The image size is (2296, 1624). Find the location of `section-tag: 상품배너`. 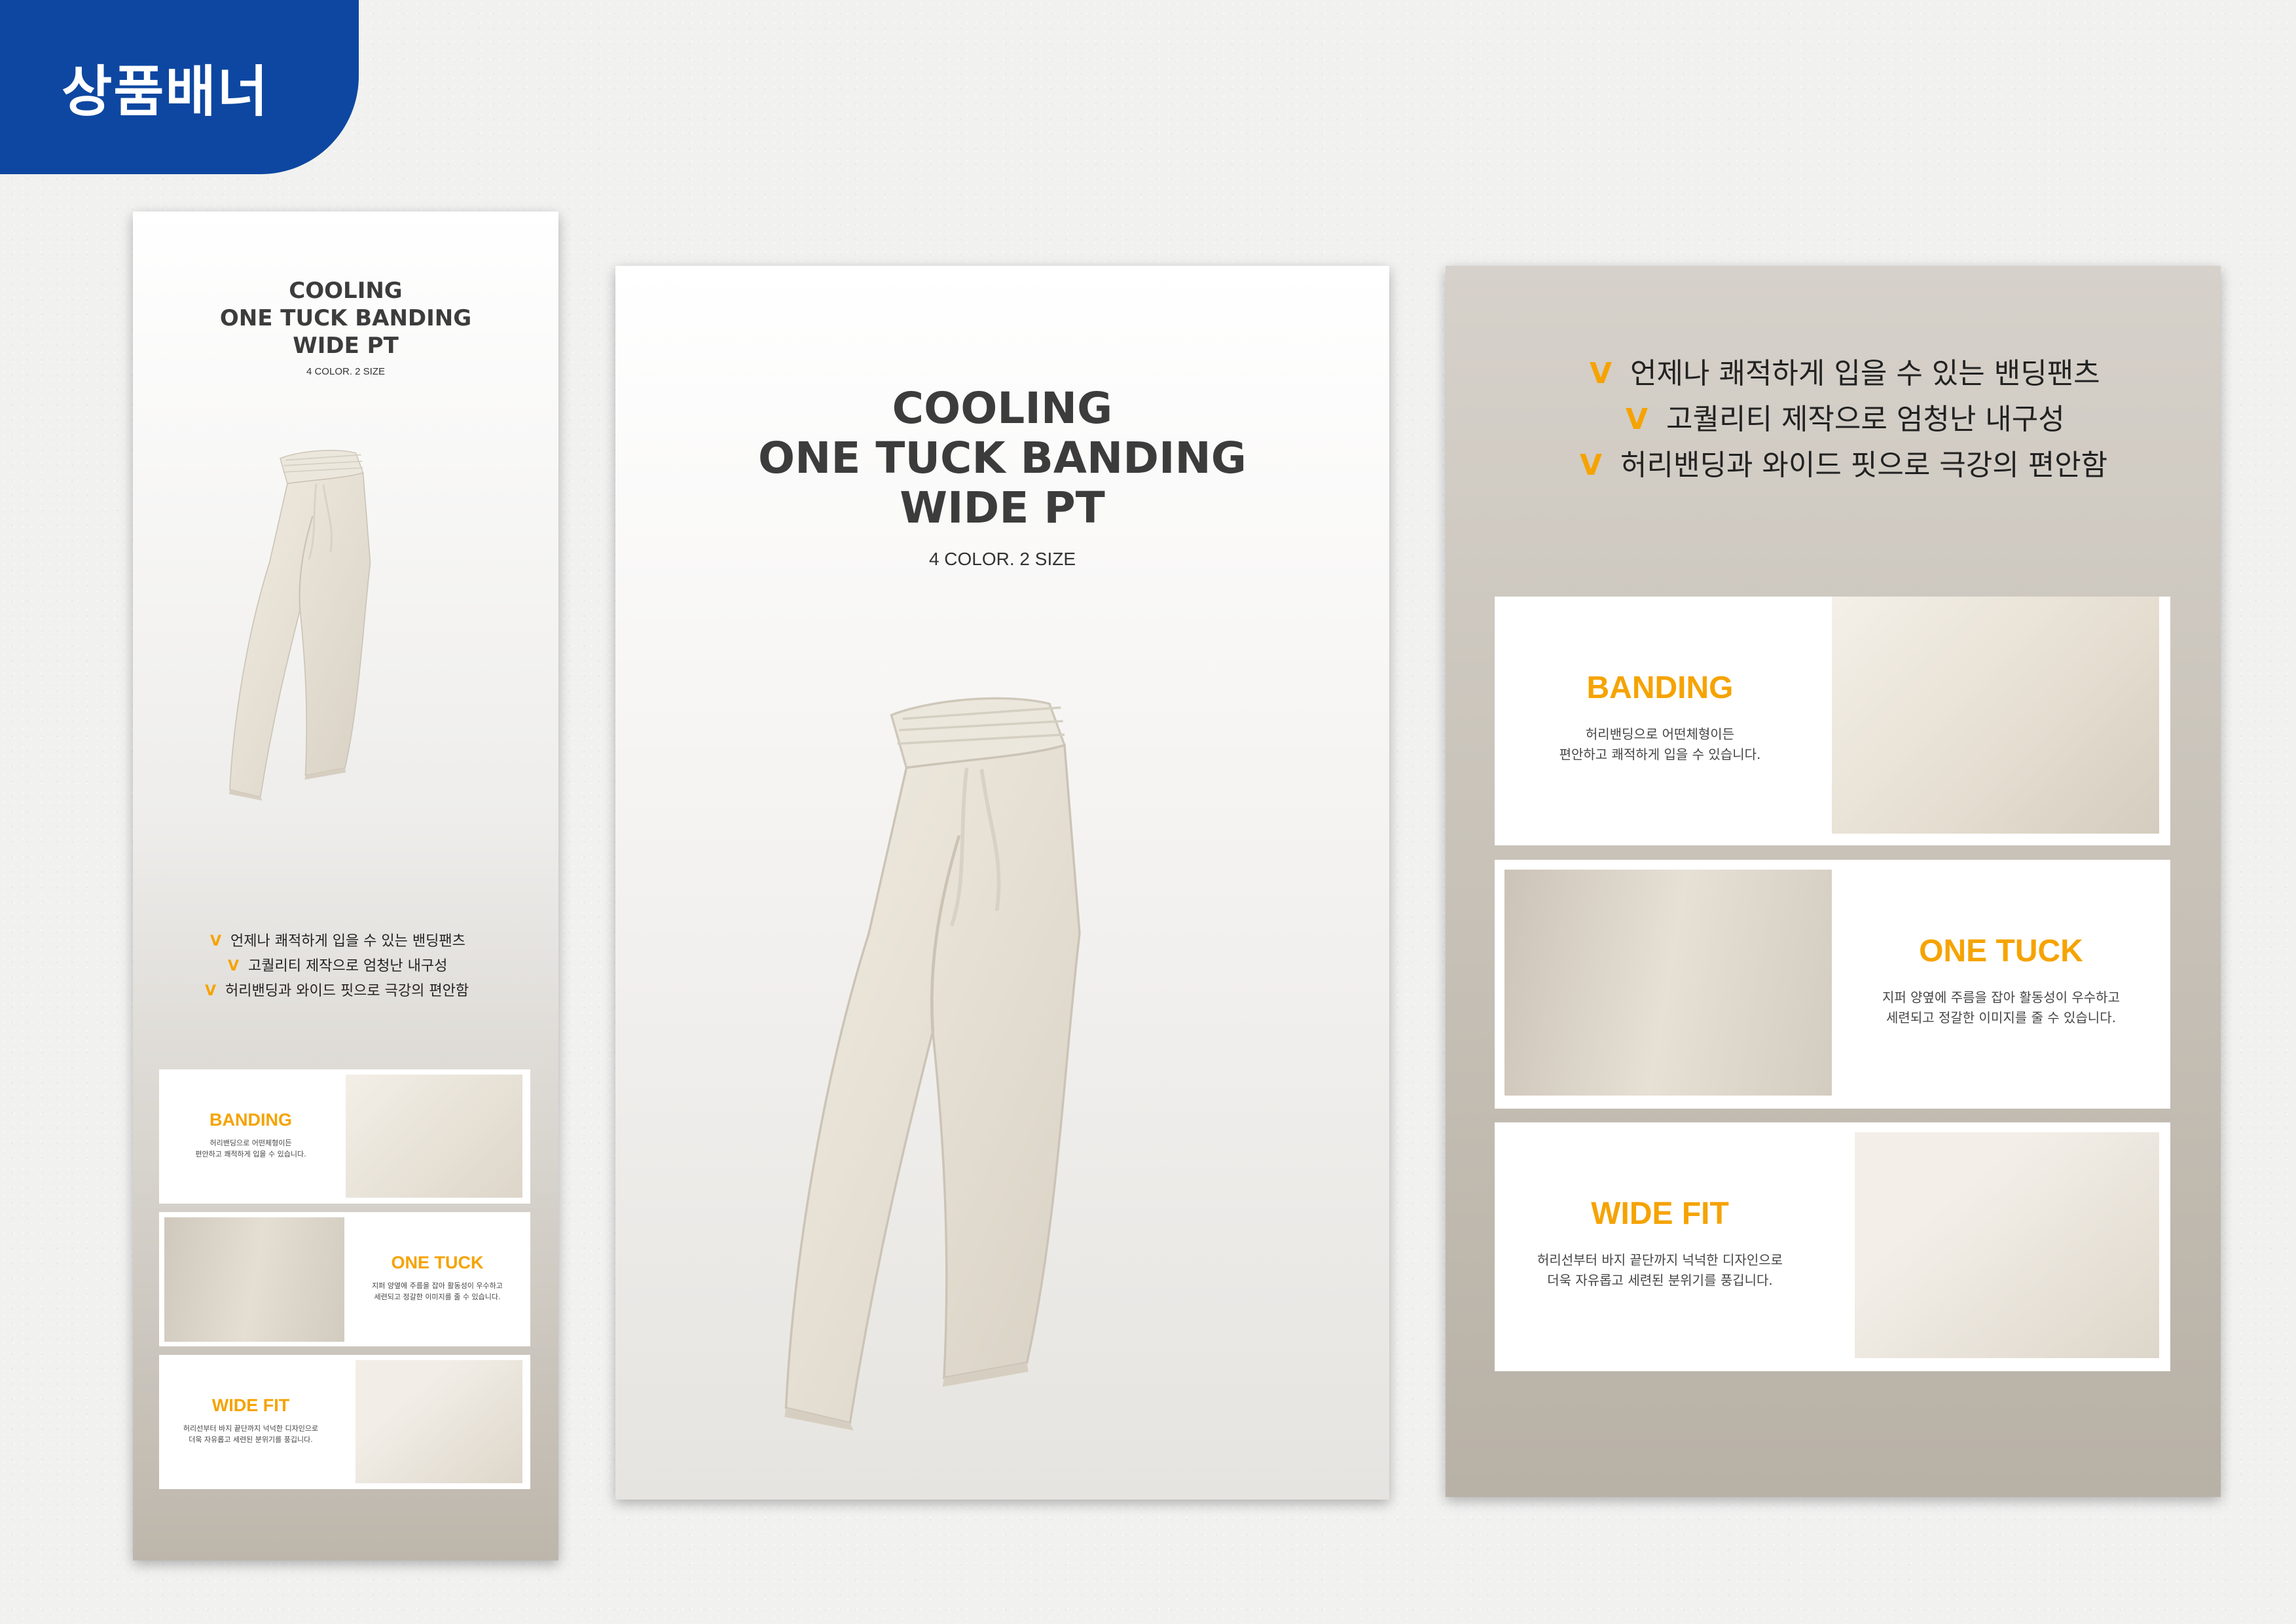

section-tag: 상품배너 is located at coordinates (179, 87).